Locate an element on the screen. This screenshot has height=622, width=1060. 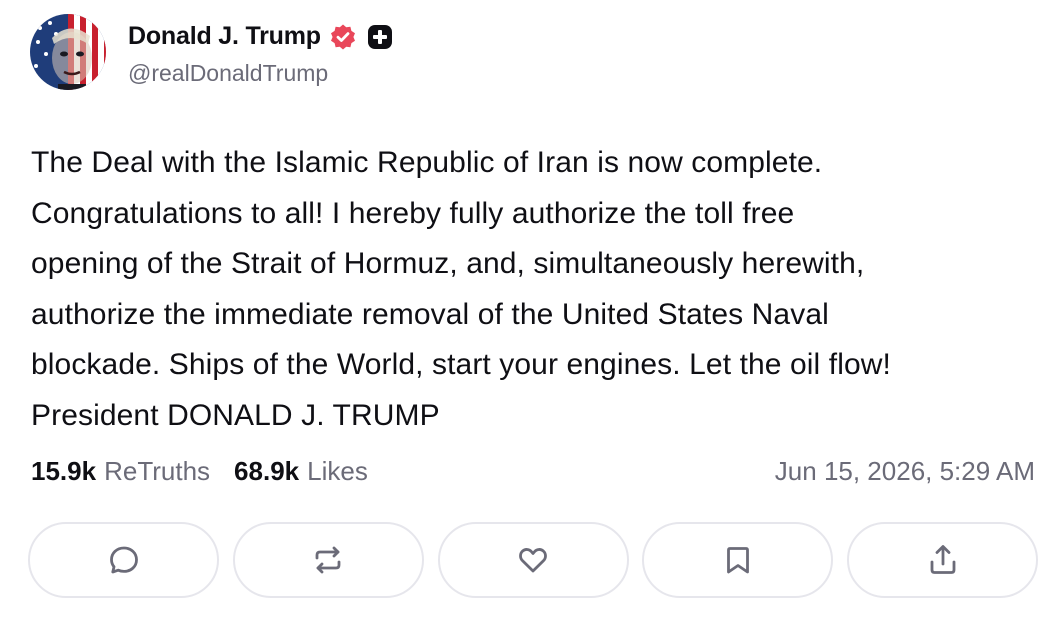
likes-stat: 68.9k Likes is located at coordinates (301, 471).